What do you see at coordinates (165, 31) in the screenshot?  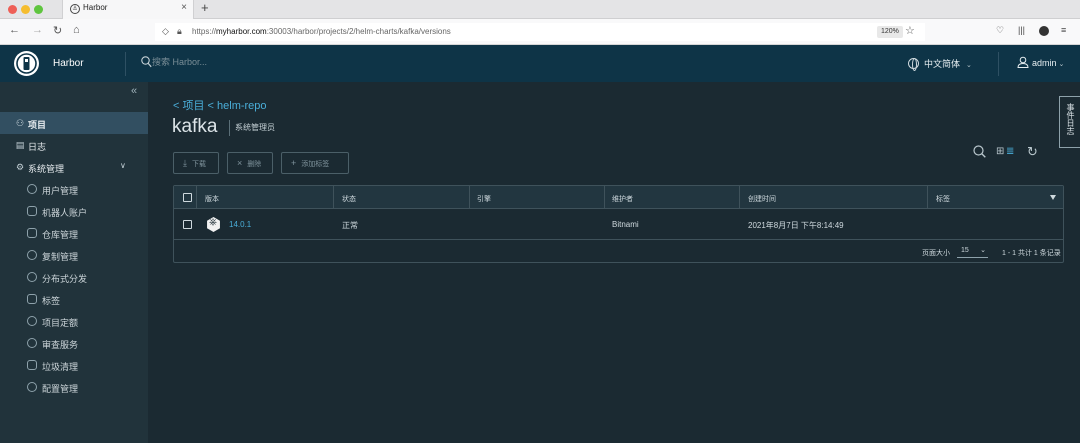 I see `shield-icon: ◇` at bounding box center [165, 31].